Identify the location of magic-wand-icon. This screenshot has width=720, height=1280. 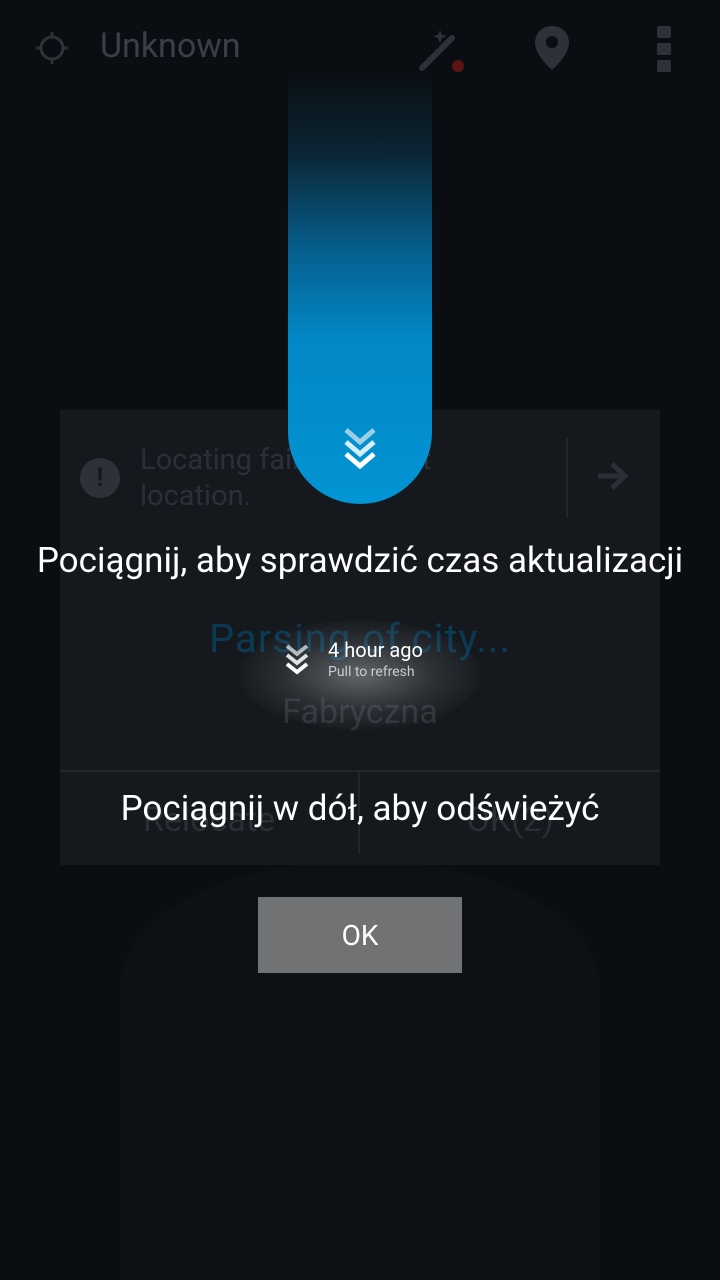
(440, 50).